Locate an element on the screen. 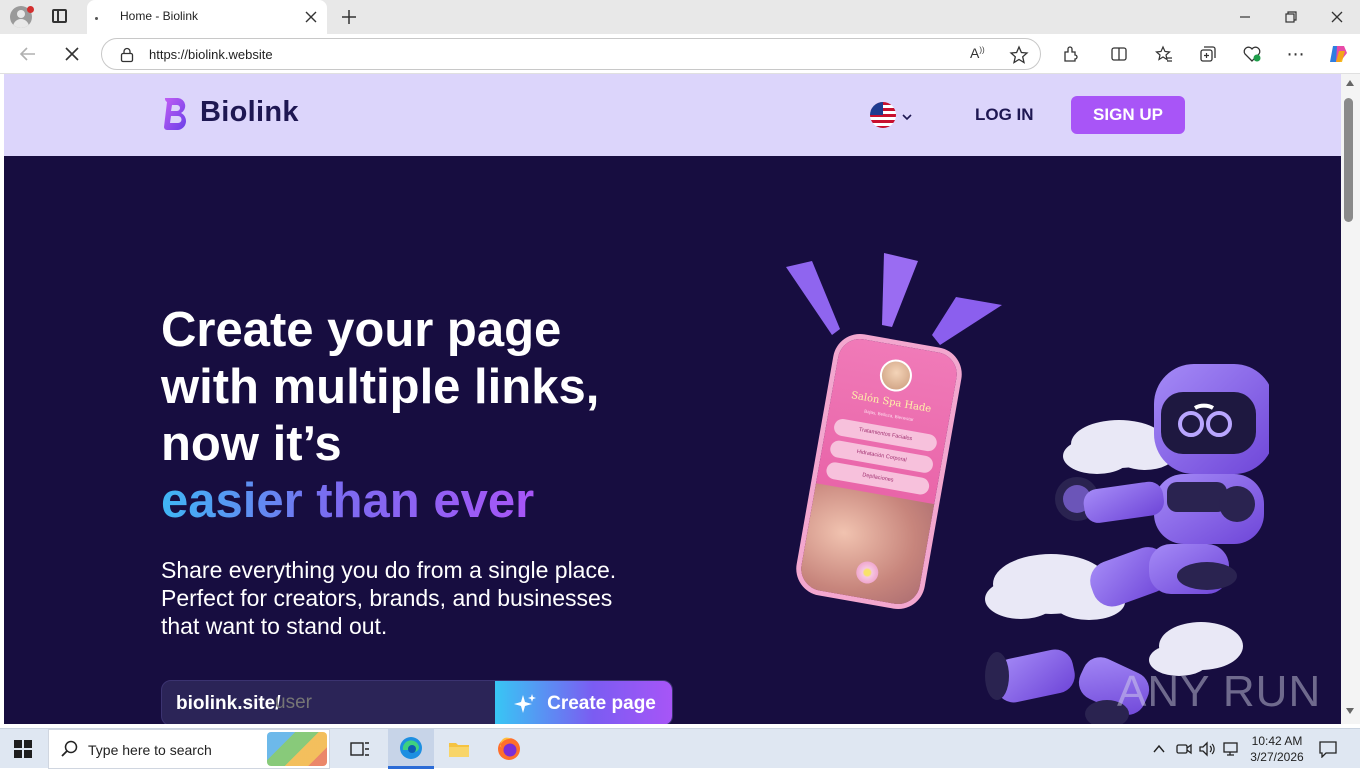  site-header: Biolink LOG IN SIGN UP is located at coordinates (672, 115).